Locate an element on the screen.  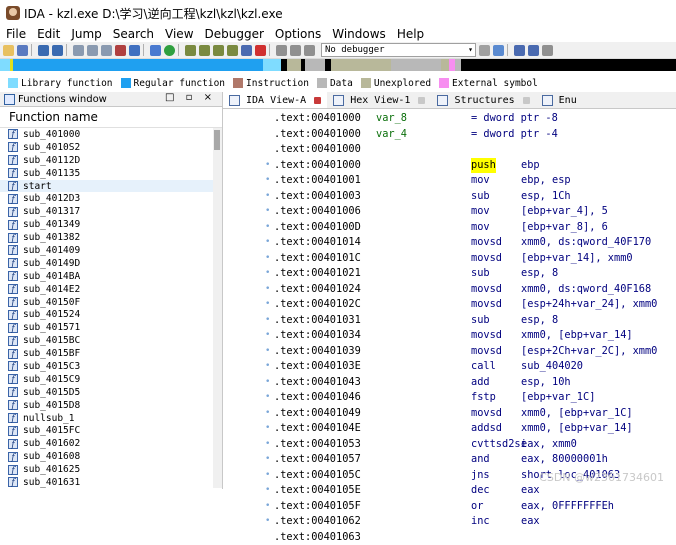
disasm-line: •.text:00401043addesp, 10h is located at coordinates (449, 383).